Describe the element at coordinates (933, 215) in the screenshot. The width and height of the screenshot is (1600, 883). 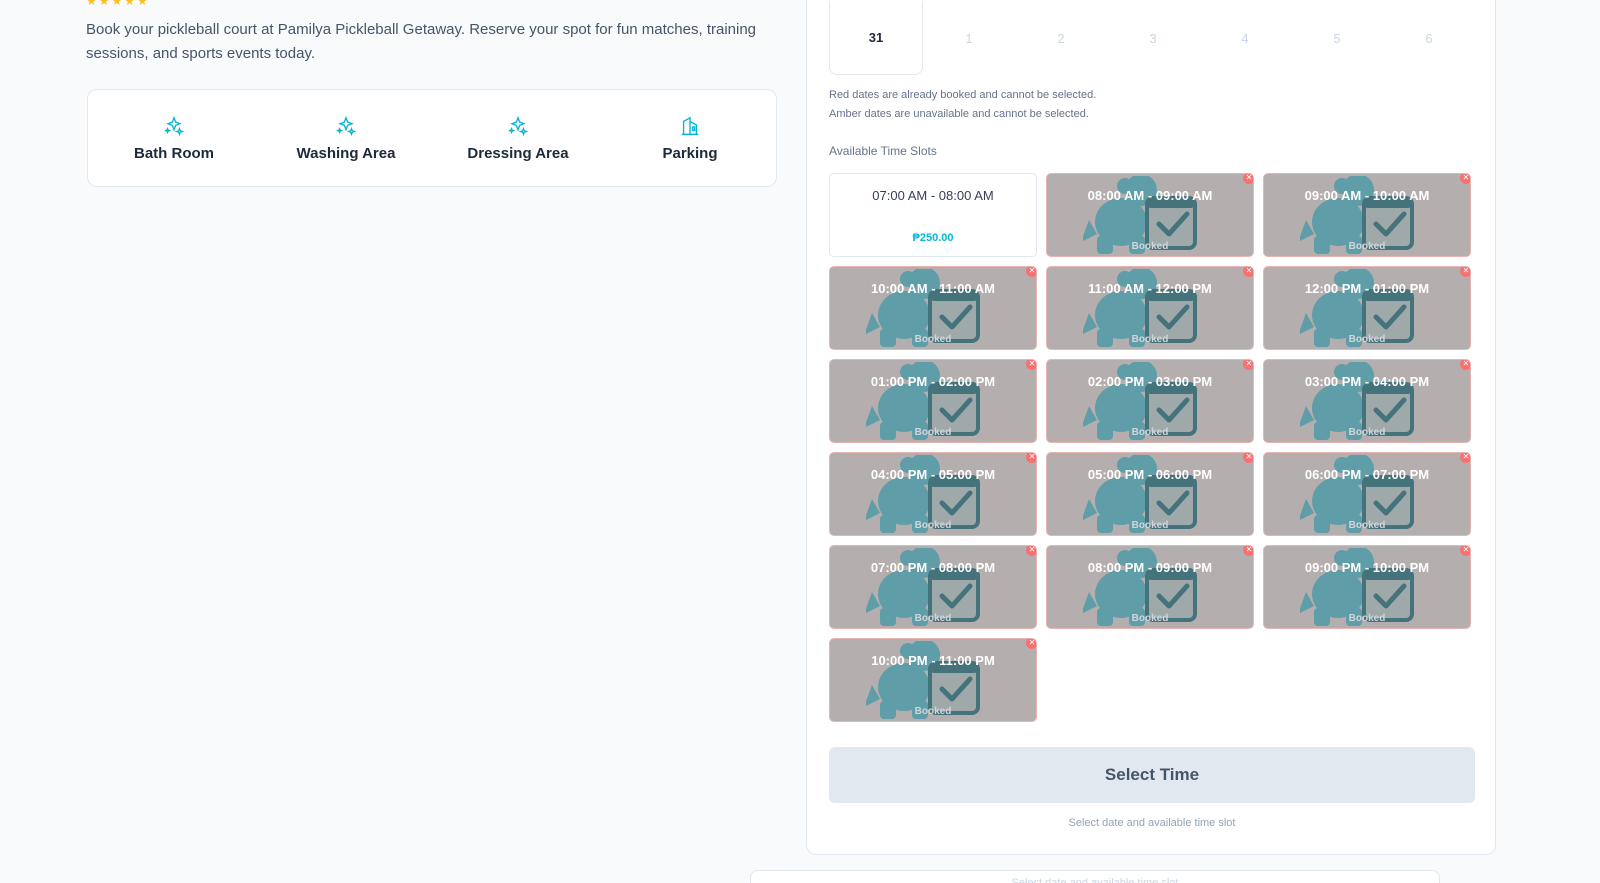
I see `time-slot-available: 07:00 AM - 08:00 AM ₱250.00` at that location.